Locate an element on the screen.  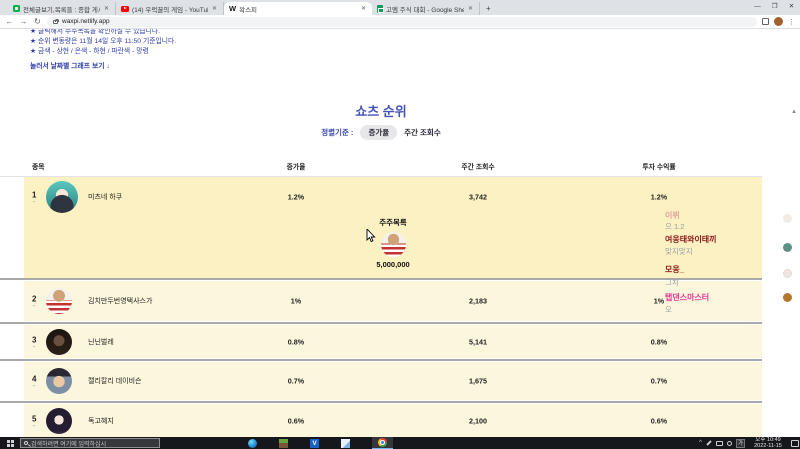
taskbar-clock: 오후 10:49 2022-11-15 is located at coordinates (768, 443).